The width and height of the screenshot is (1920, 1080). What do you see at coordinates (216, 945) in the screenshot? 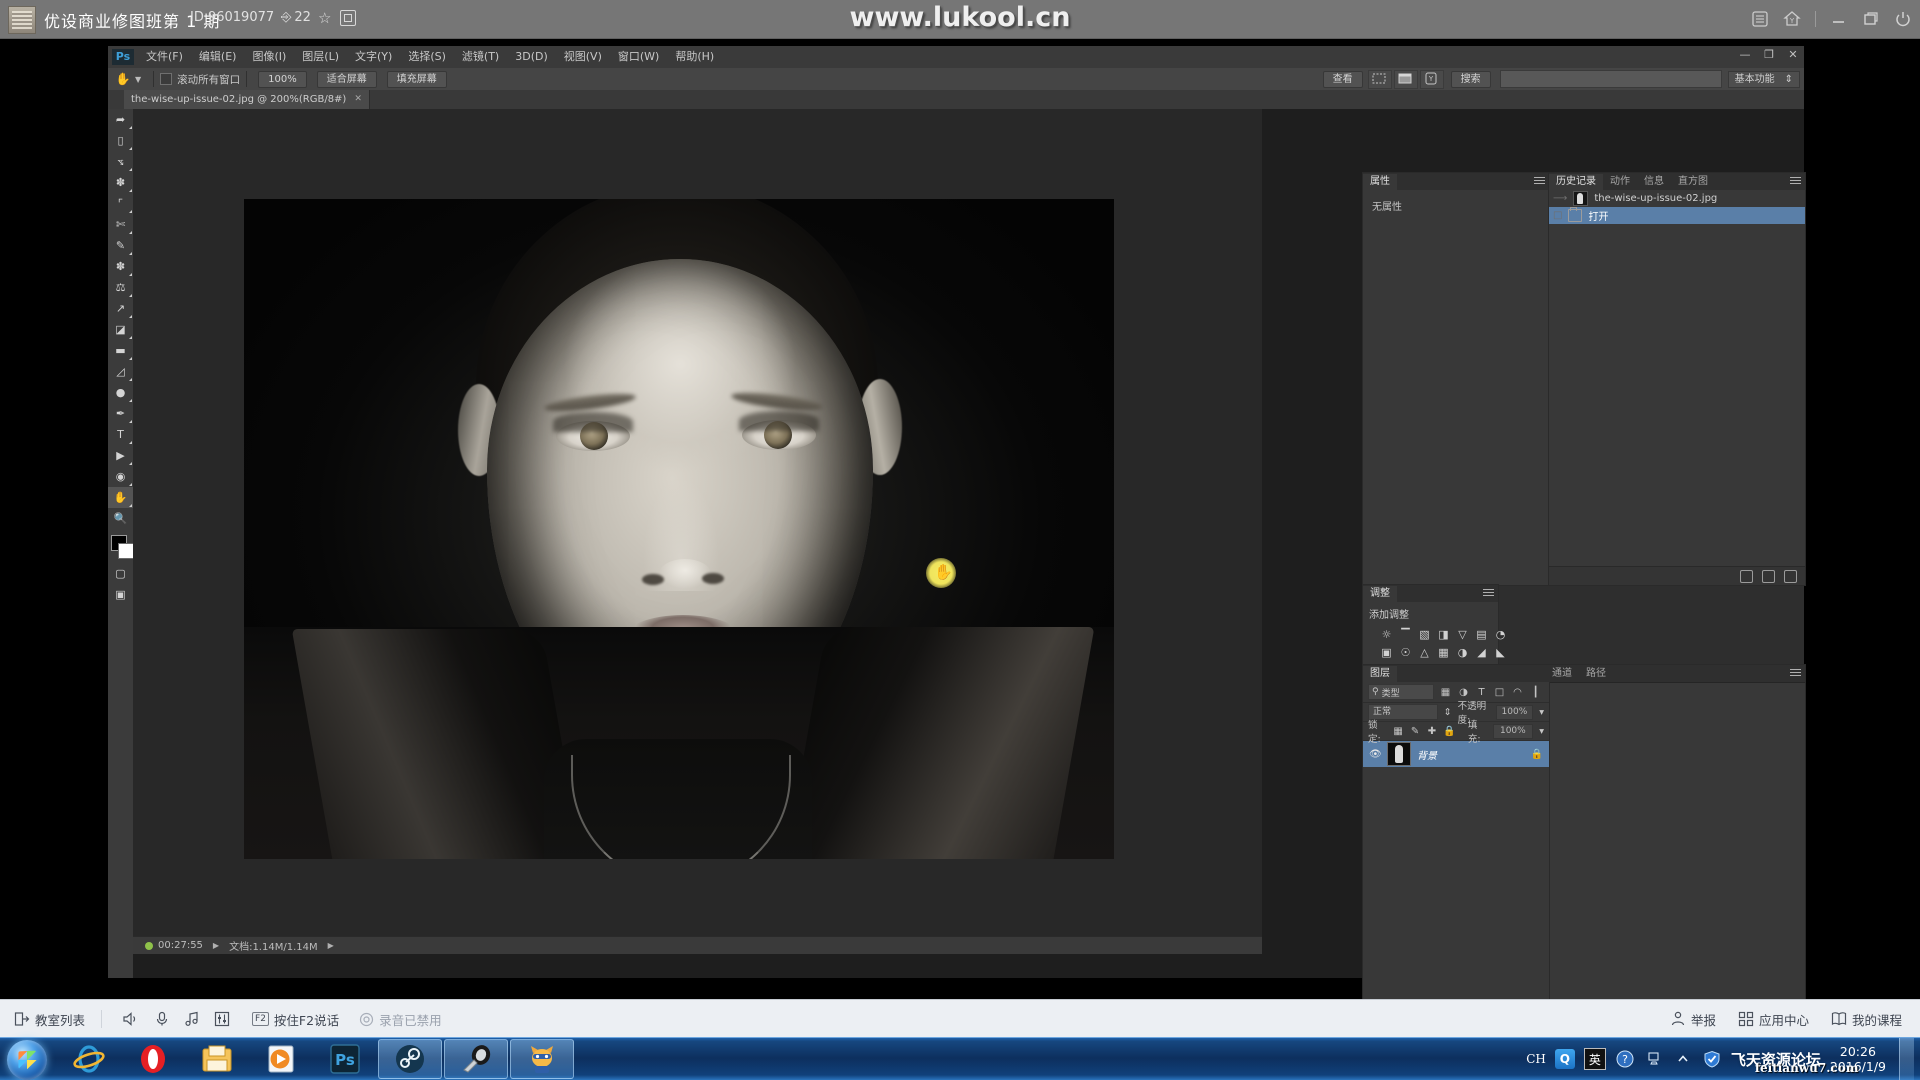
I see `timer-expand-icon: ▶` at bounding box center [216, 945].